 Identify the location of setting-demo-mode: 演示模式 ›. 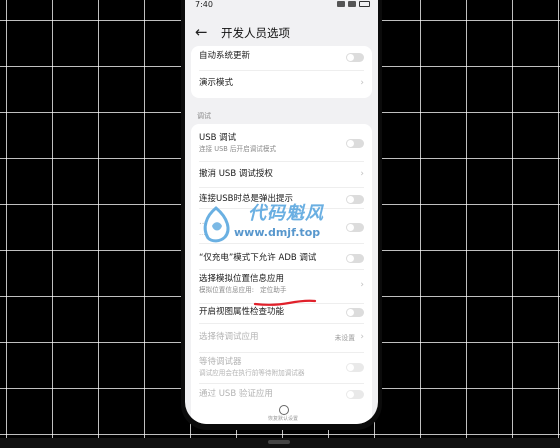
(281, 84).